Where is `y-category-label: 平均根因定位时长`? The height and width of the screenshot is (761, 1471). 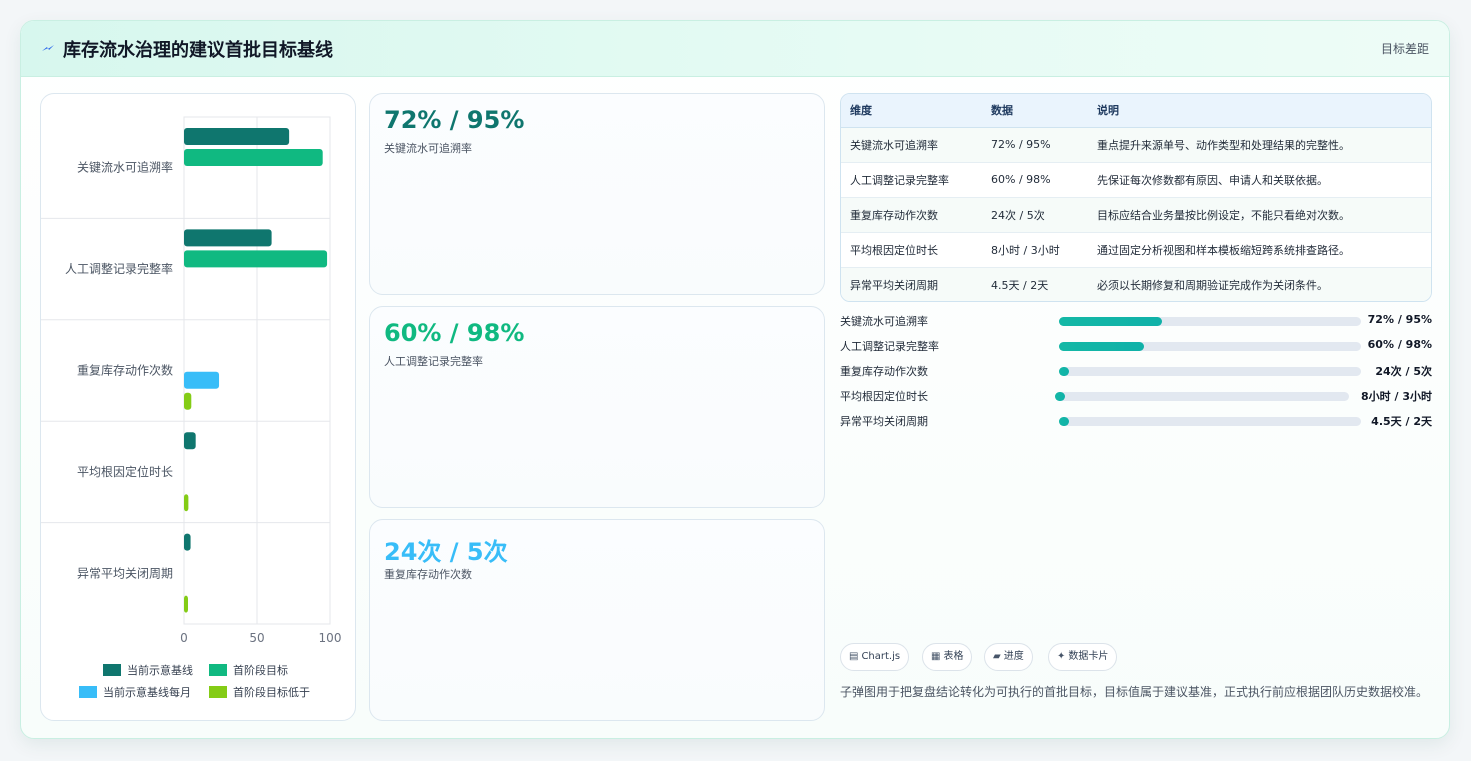 y-category-label: 平均根因定位时长 is located at coordinates (125, 471).